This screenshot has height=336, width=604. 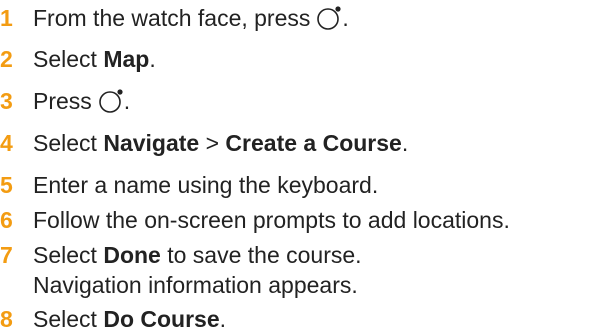 What do you see at coordinates (6, 143) in the screenshot?
I see `step-number: 4` at bounding box center [6, 143].